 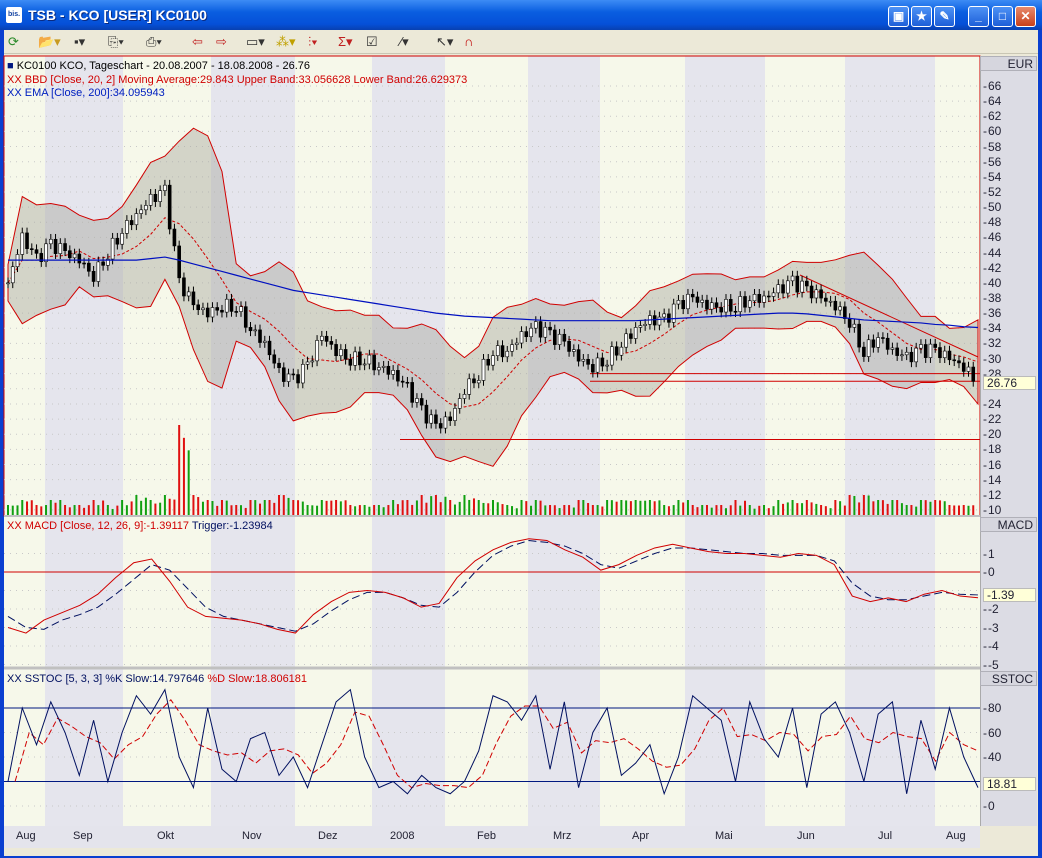 I want to click on month-label: Okt, so click(x=166, y=836).